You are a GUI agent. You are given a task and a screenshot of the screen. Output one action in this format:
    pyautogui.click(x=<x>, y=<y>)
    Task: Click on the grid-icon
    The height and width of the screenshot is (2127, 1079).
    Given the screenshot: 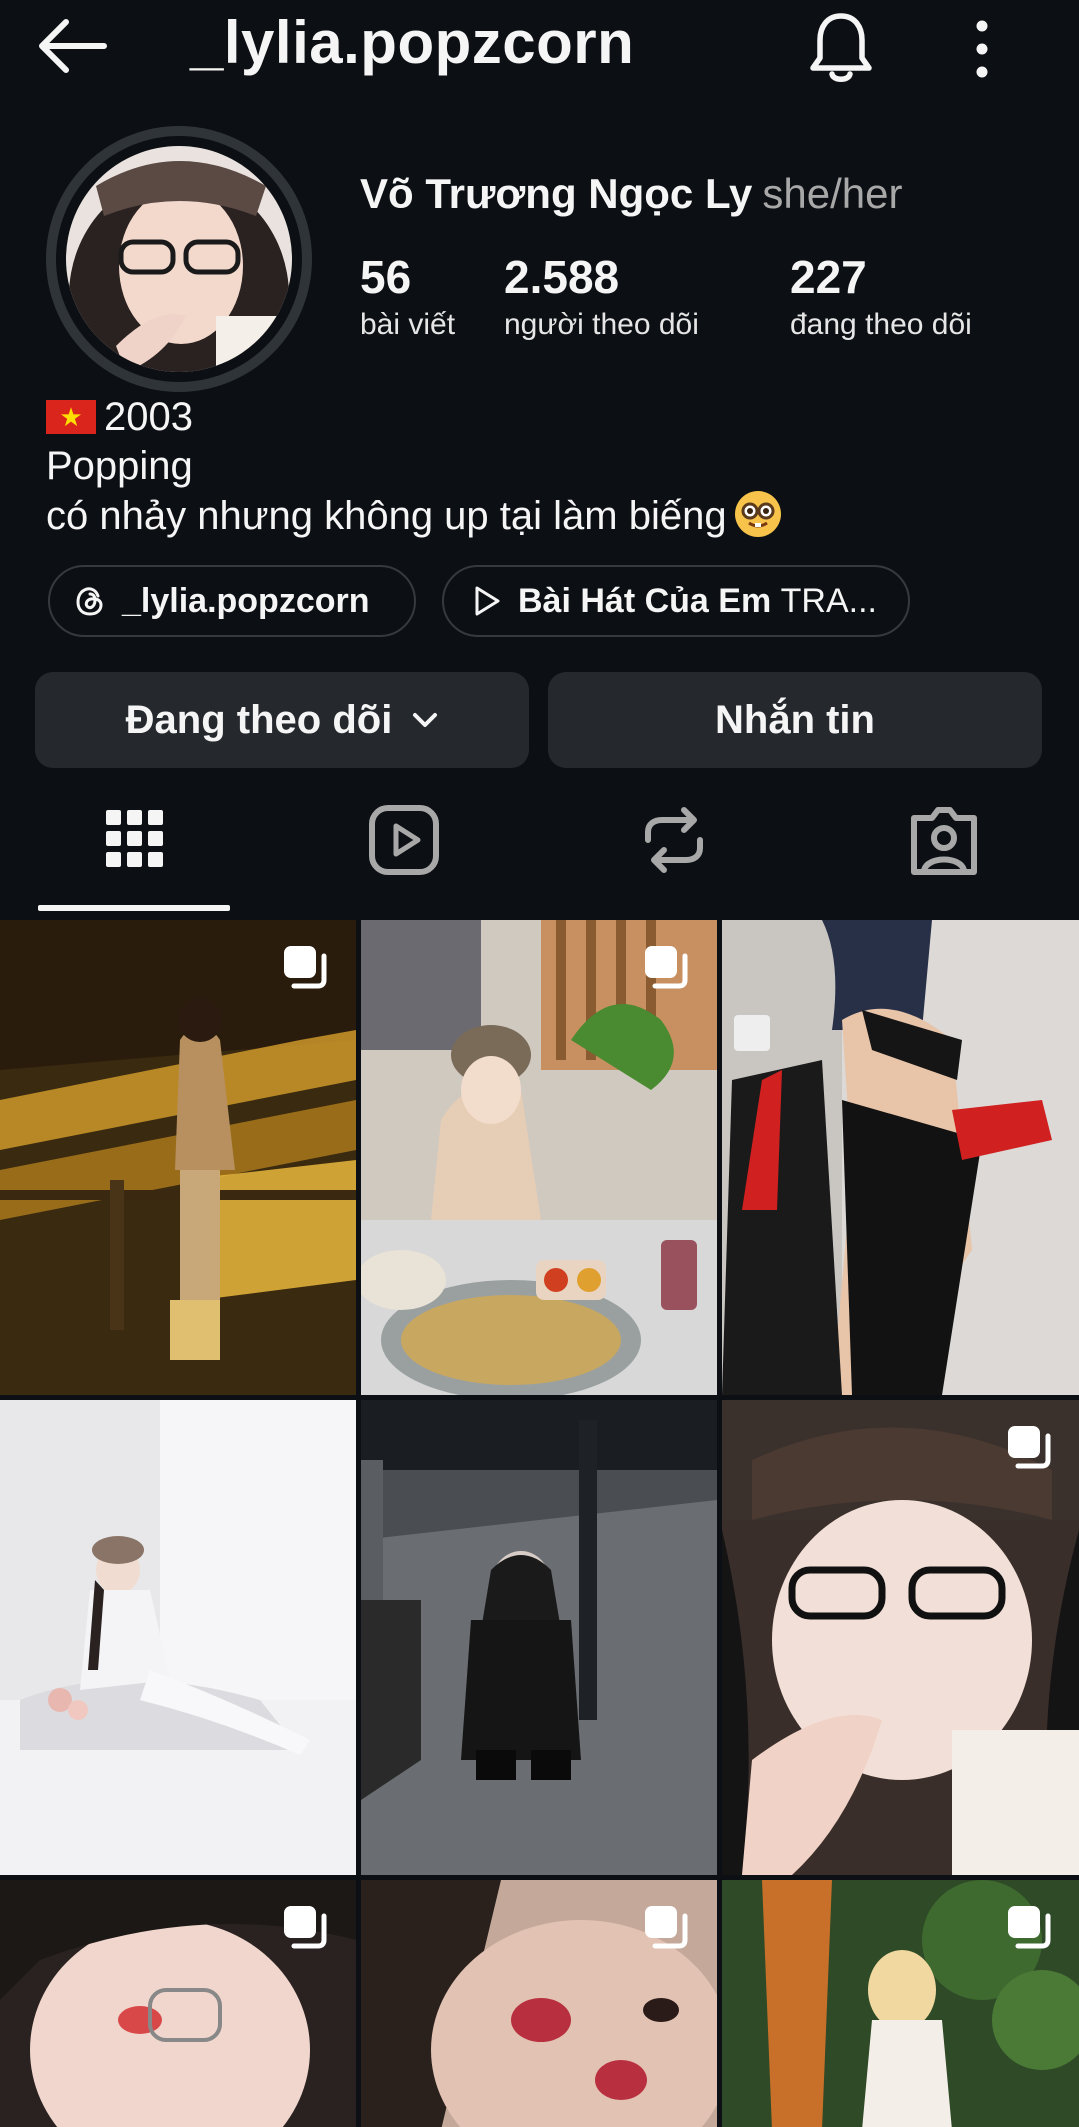 What is the action you would take?
    pyautogui.click(x=134, y=840)
    